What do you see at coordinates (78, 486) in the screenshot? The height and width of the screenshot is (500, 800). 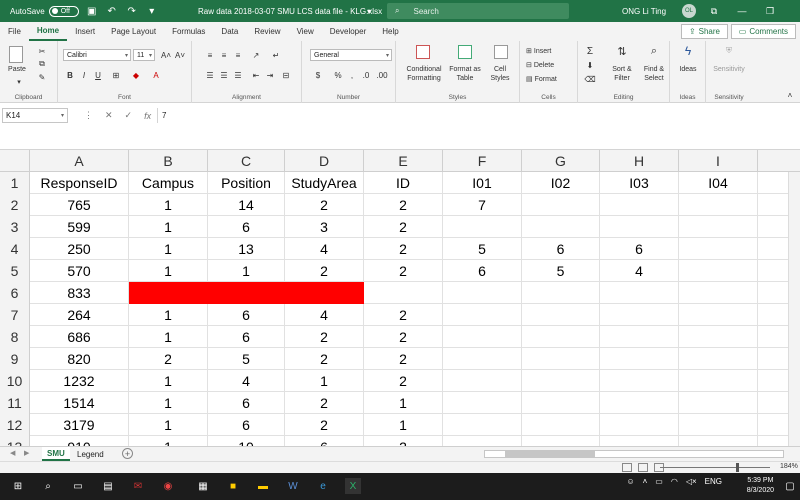 I see `task-view-icon: ▭` at bounding box center [78, 486].